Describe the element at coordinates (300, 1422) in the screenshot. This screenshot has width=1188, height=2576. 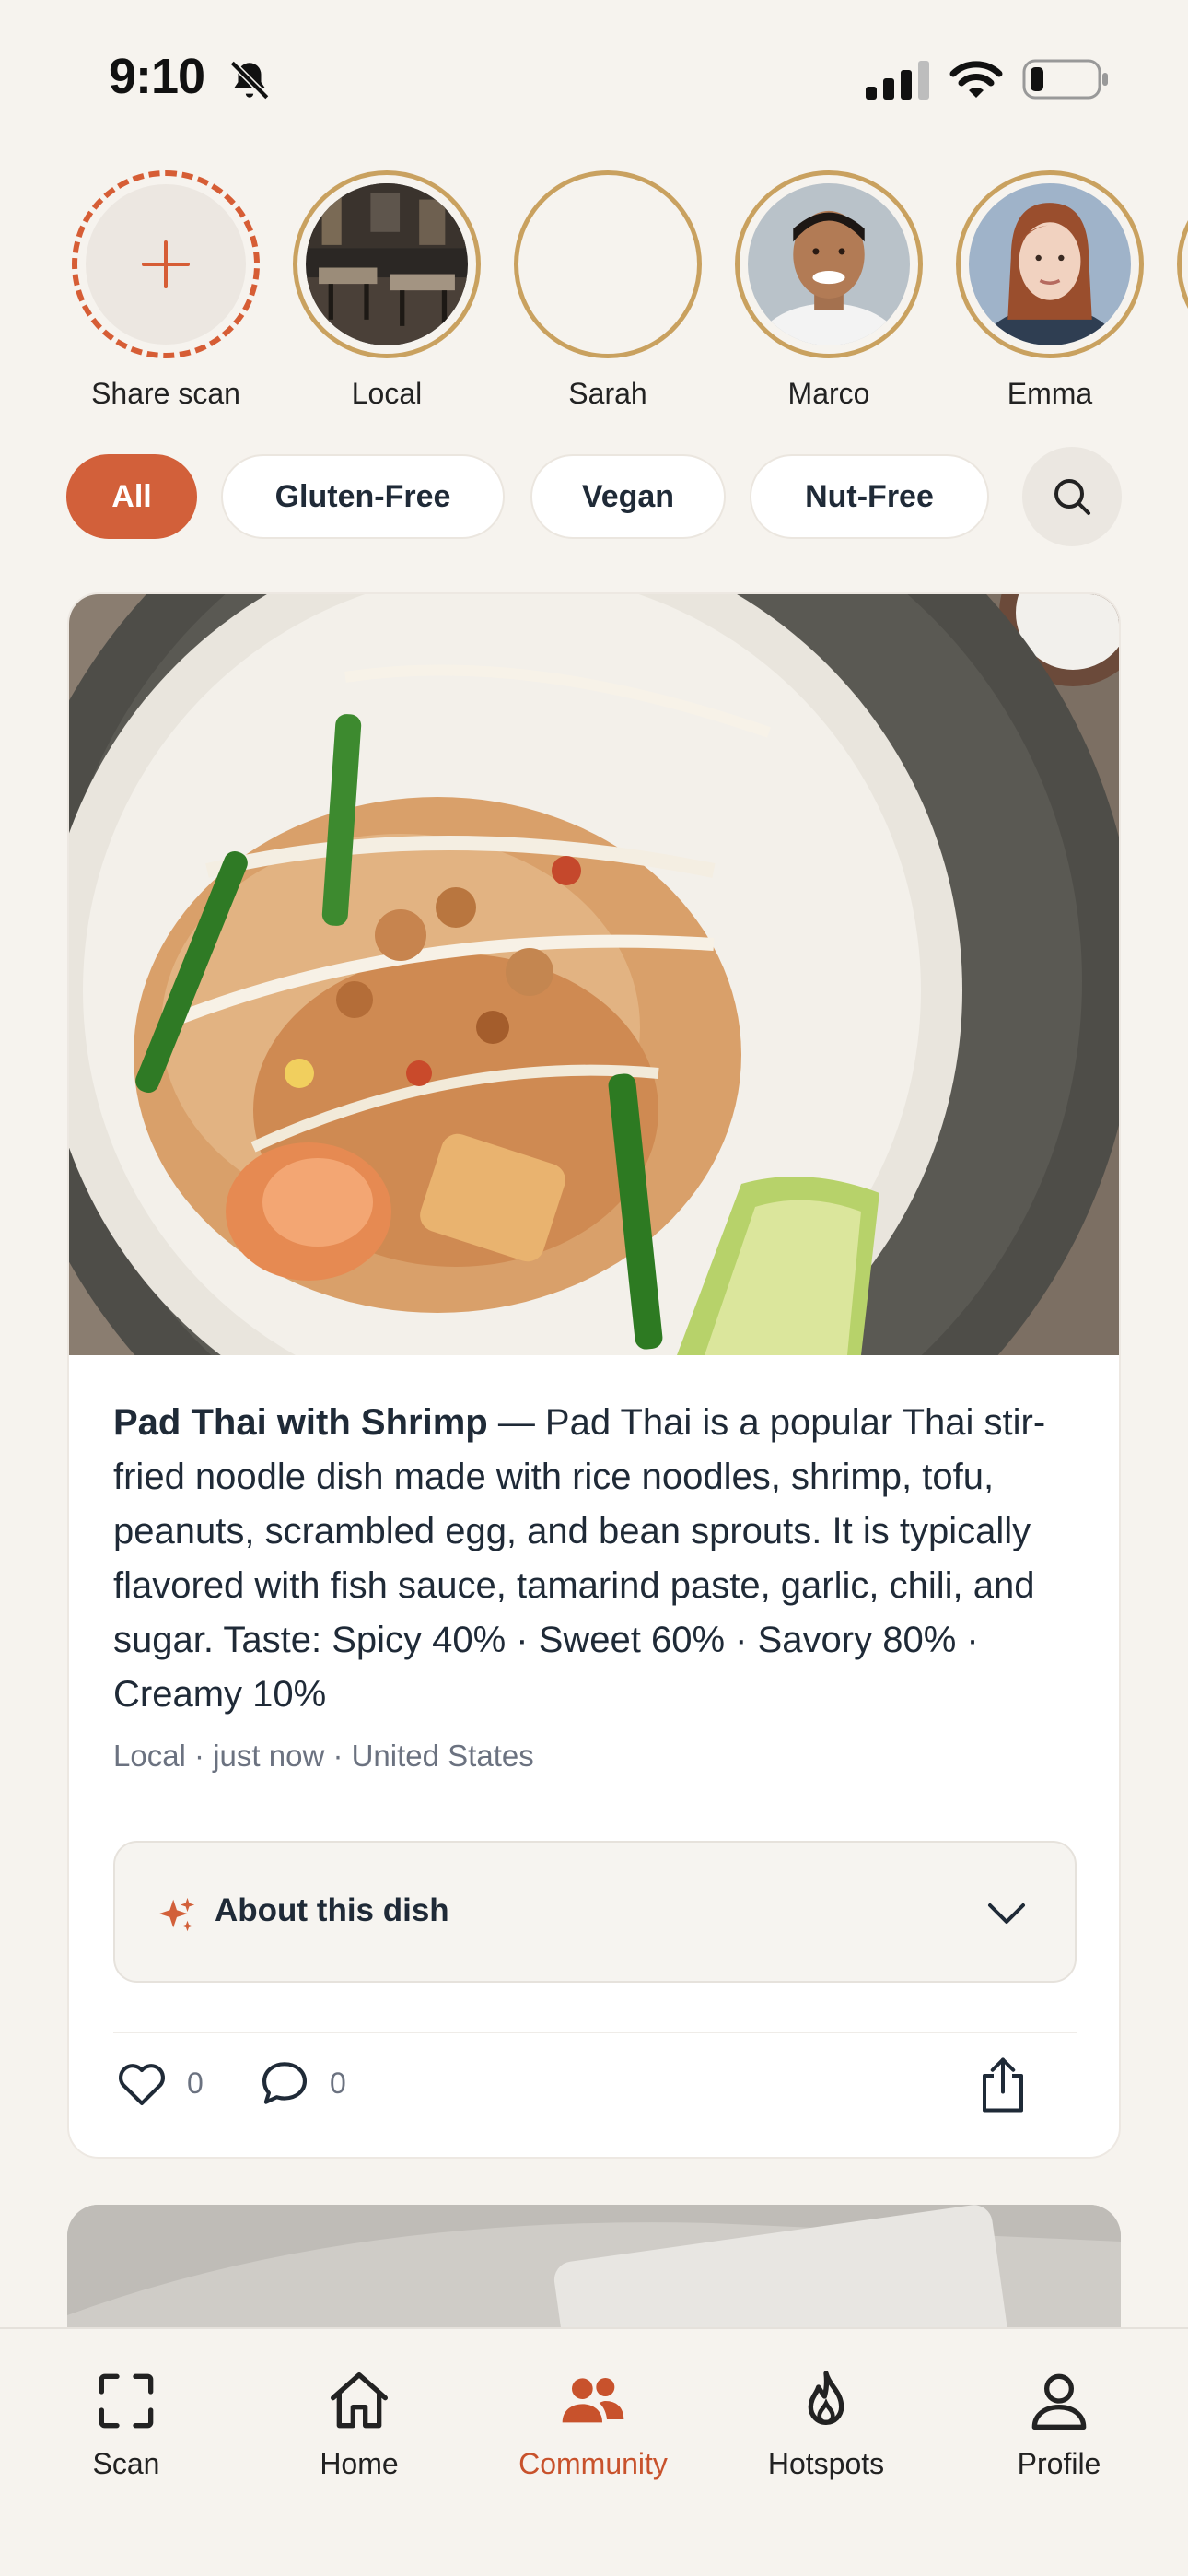
I see `dish-name: Pad Thai with Shrimp` at that location.